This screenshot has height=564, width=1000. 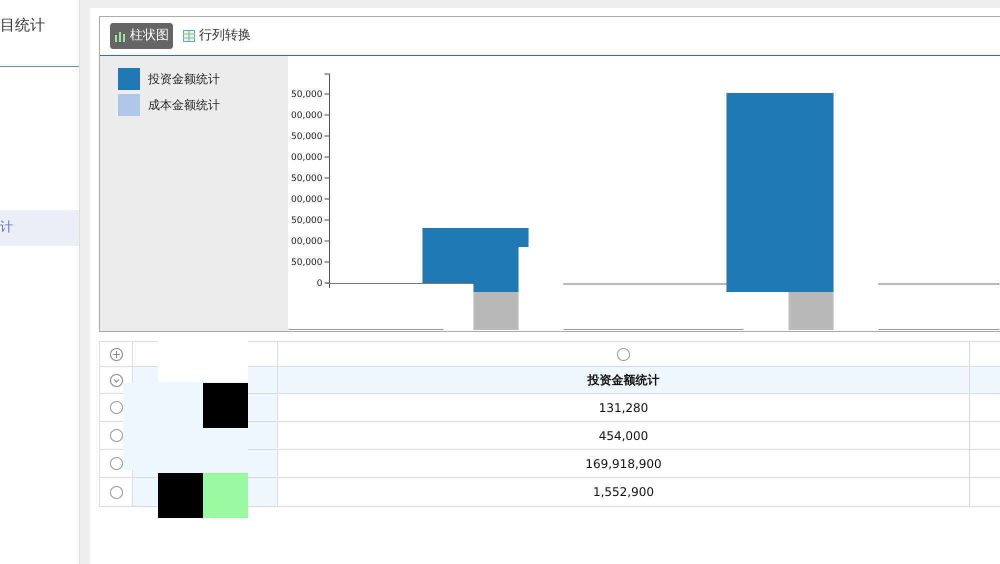 What do you see at coordinates (319, 284) in the screenshot?
I see `axis-tick-label: 0` at bounding box center [319, 284].